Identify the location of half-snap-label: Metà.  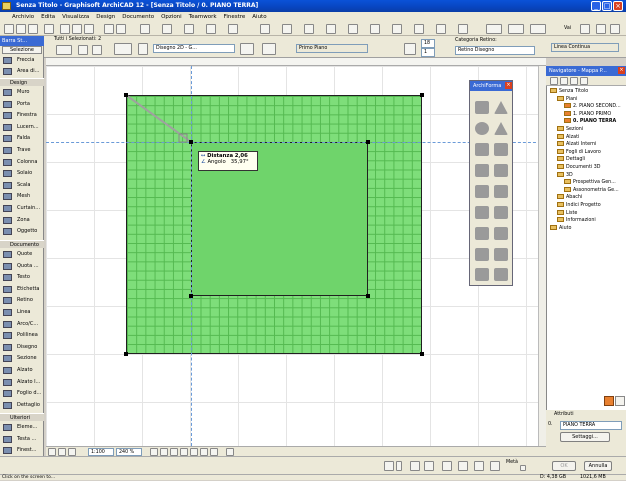
(512, 462).